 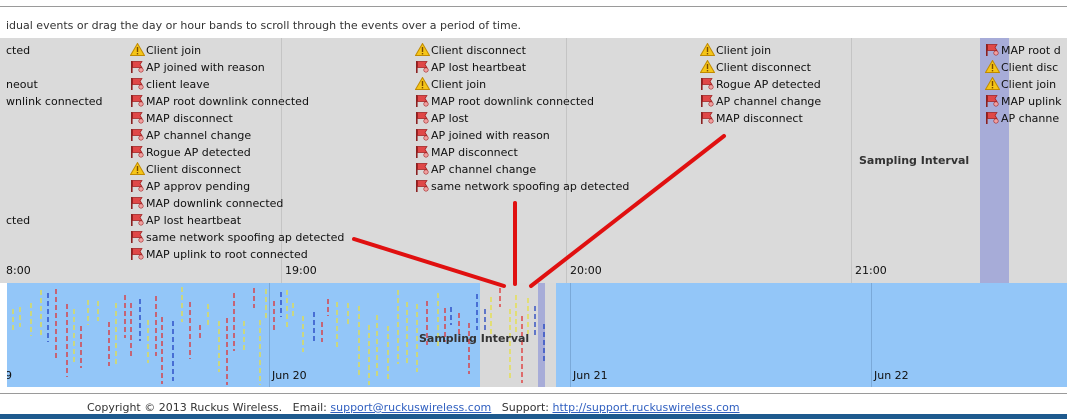 I want to click on page-bottom-bar, so click(x=533, y=416).